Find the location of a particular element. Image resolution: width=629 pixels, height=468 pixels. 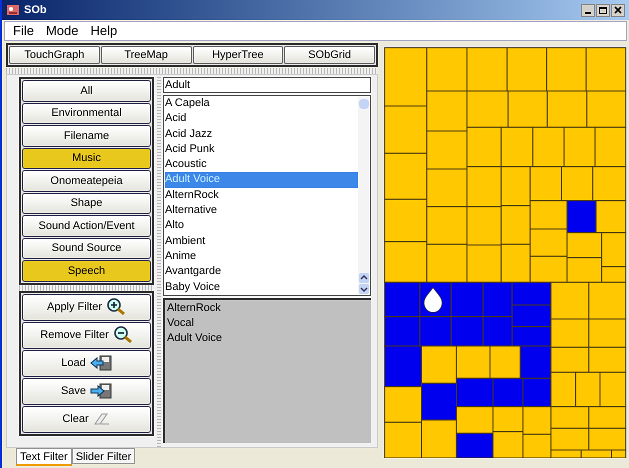

zoom-out-icon is located at coordinates (122, 335).